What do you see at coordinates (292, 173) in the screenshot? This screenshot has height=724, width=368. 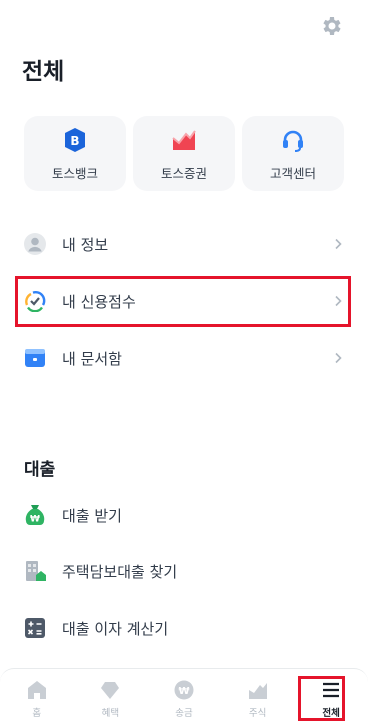 I see `quick-customer-center-label: 고객센터` at bounding box center [292, 173].